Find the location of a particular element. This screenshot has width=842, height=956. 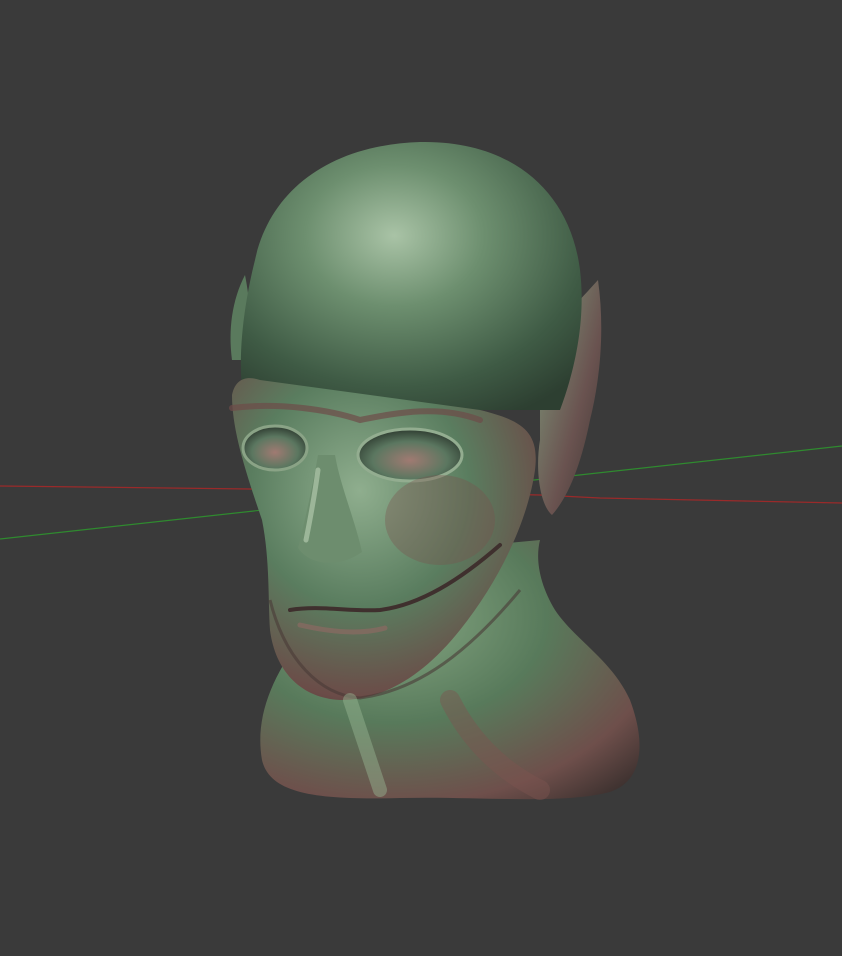

left-eye is located at coordinates (275, 448).